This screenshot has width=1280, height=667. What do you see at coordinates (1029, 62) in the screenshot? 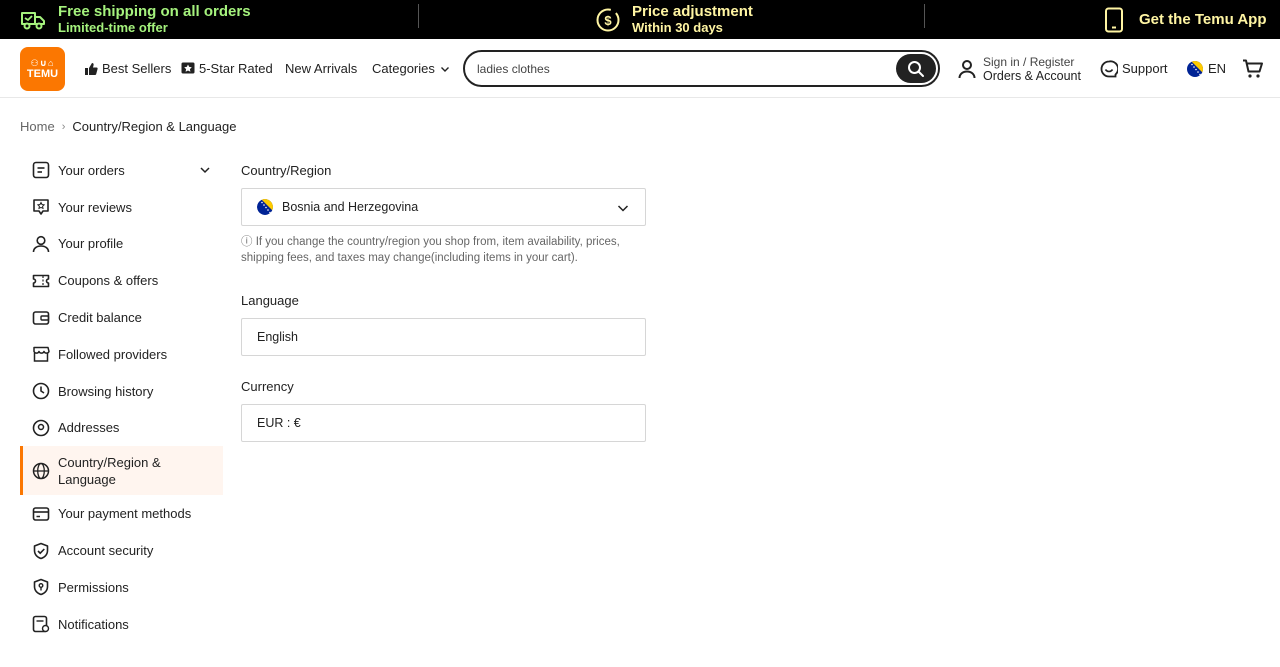
I see `sign-in-label: Sign in / Register` at bounding box center [1029, 62].